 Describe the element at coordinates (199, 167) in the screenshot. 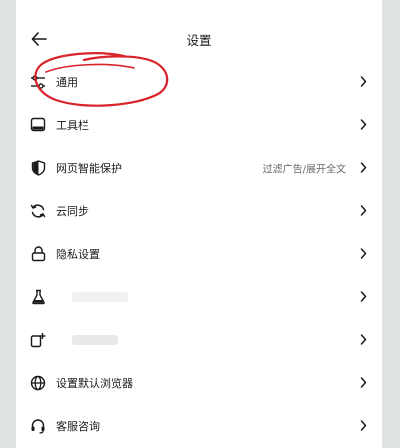

I see `setting-row-web-protection: 网页智能保护 过滤广告/展开全文` at that location.